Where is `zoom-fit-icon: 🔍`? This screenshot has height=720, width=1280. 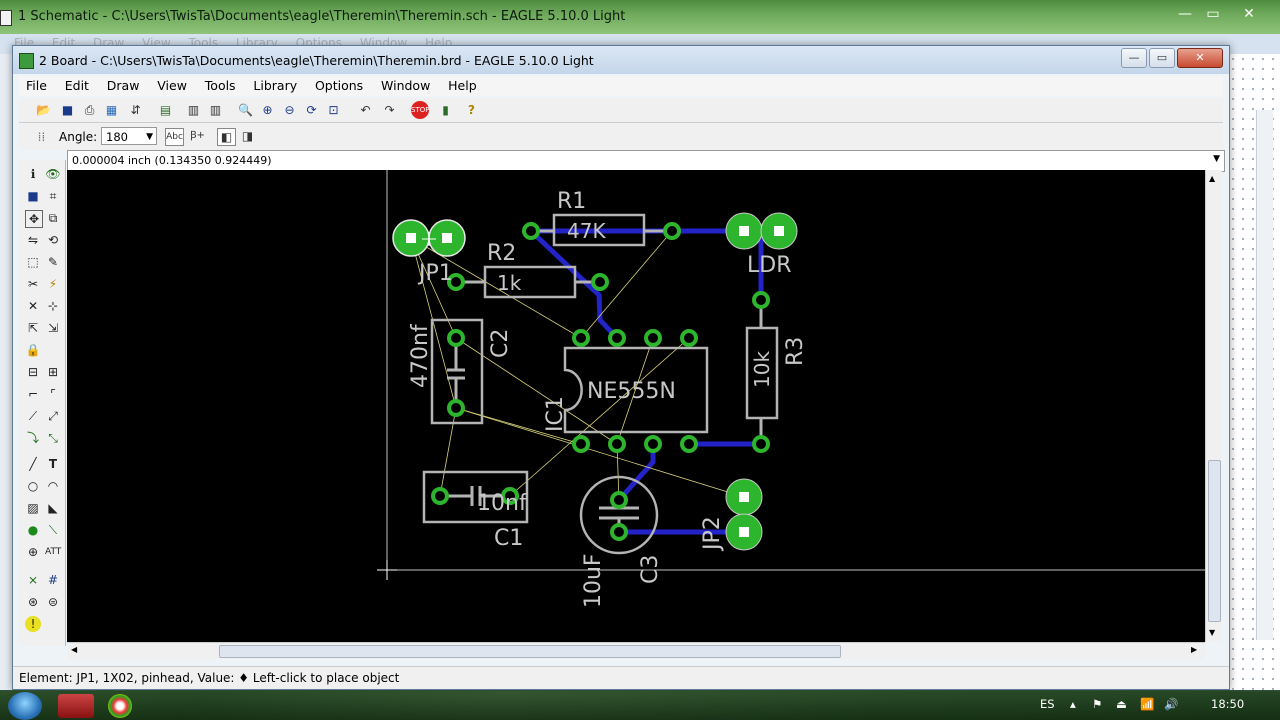
zoom-fit-icon: 🔍 is located at coordinates (245, 110).